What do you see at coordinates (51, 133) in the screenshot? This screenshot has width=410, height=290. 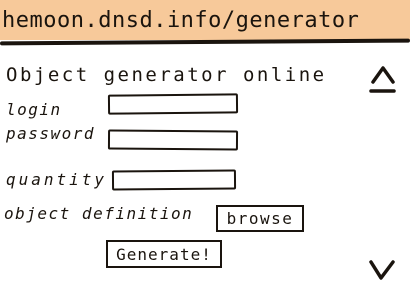 I see `password-label: password` at bounding box center [51, 133].